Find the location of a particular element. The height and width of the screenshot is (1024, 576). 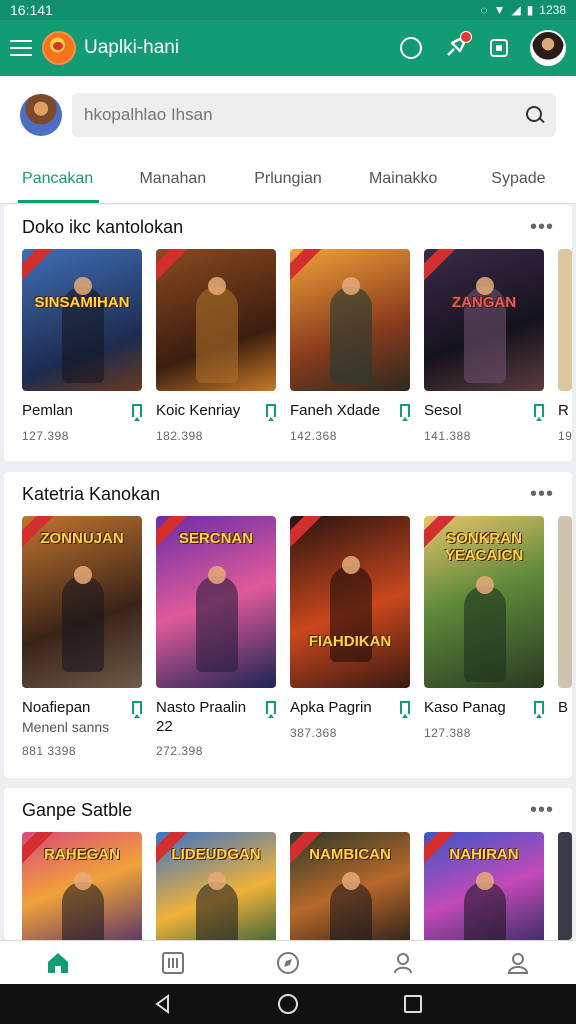

game-card: RAHEGAN is located at coordinates (82, 886).